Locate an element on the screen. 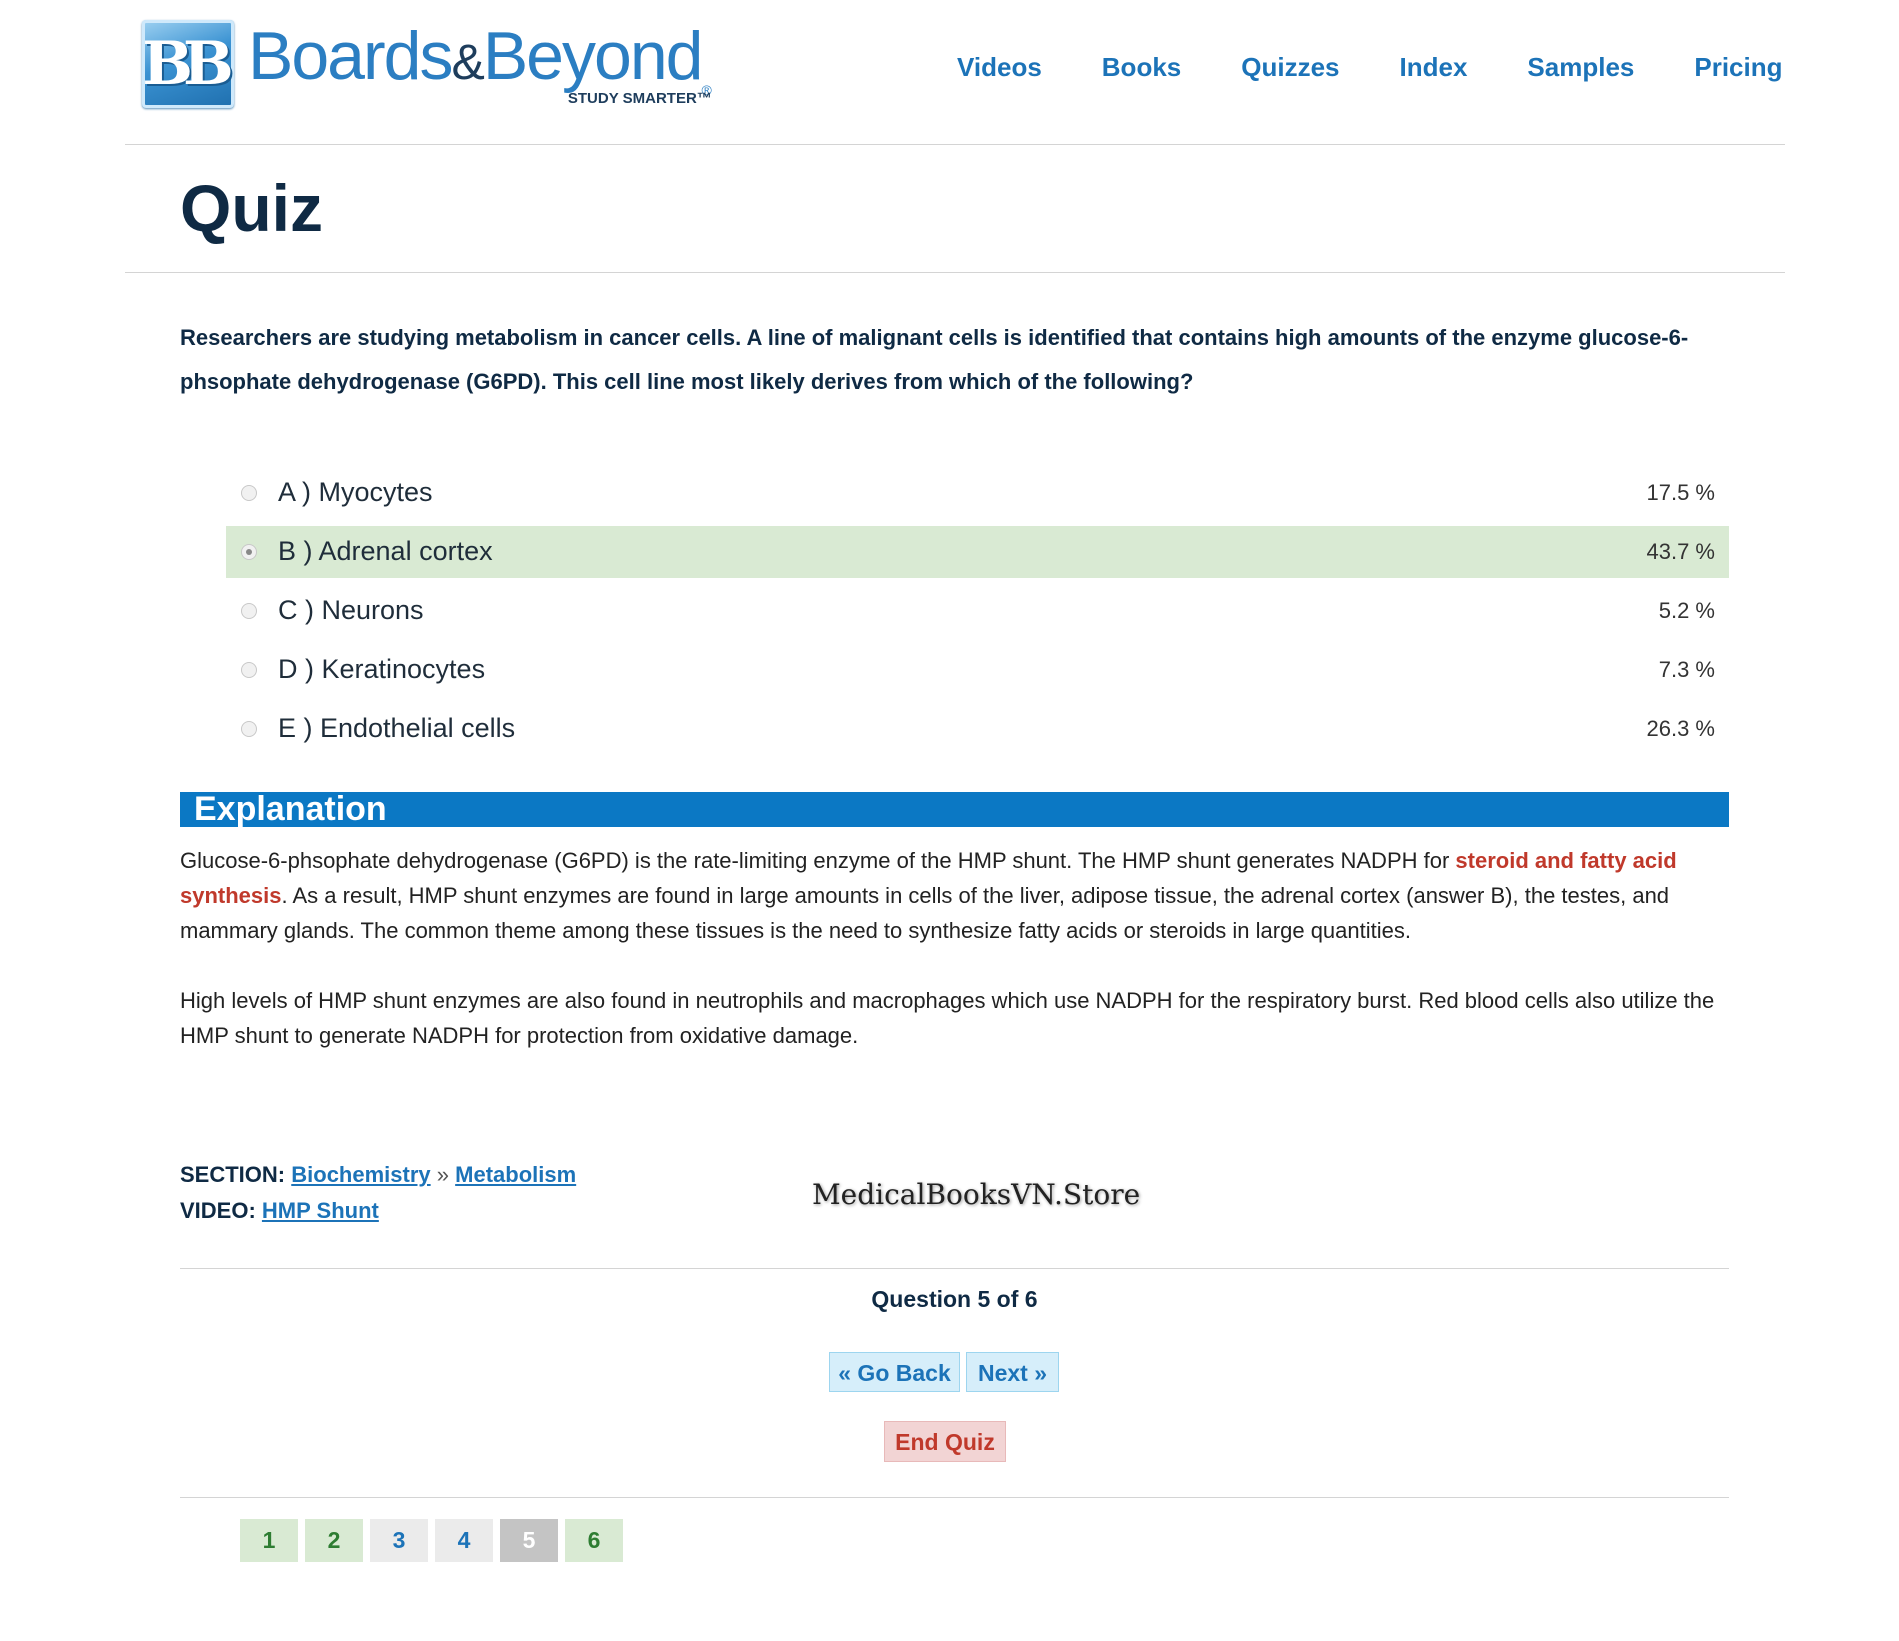 The image size is (1899, 1641). nav-index: Index is located at coordinates (1434, 67).